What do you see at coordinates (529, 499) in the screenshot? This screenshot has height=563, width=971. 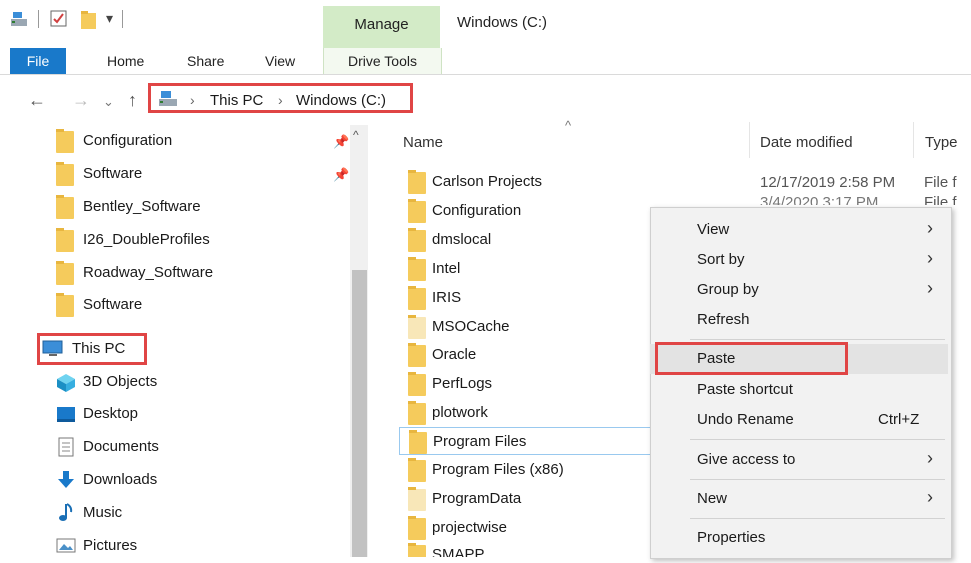 I see `file-row: ProgramData` at bounding box center [529, 499].